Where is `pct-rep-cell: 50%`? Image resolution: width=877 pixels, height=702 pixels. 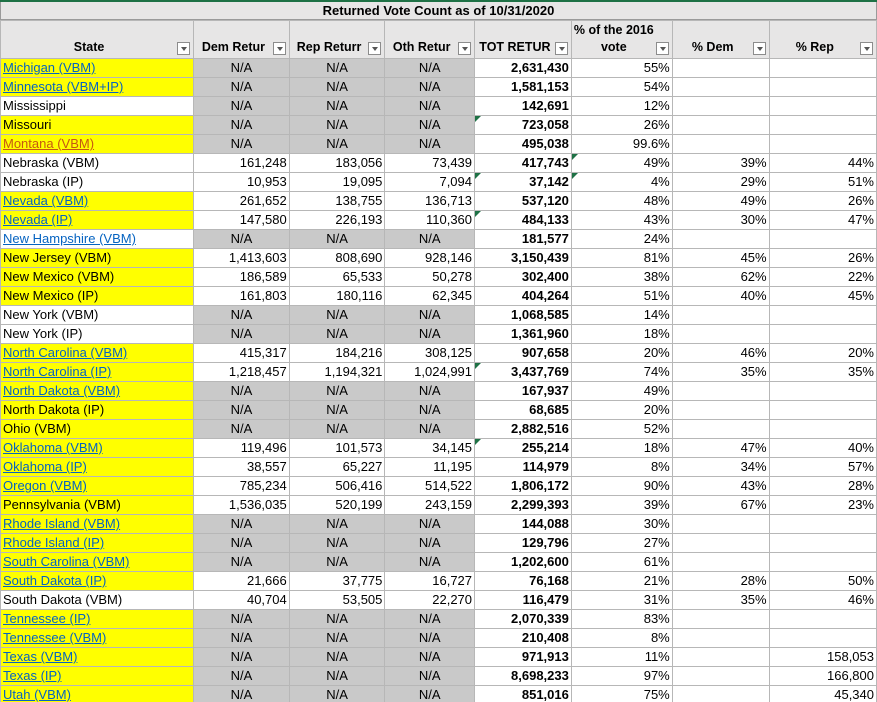
pct-rep-cell: 50% is located at coordinates (822, 581).